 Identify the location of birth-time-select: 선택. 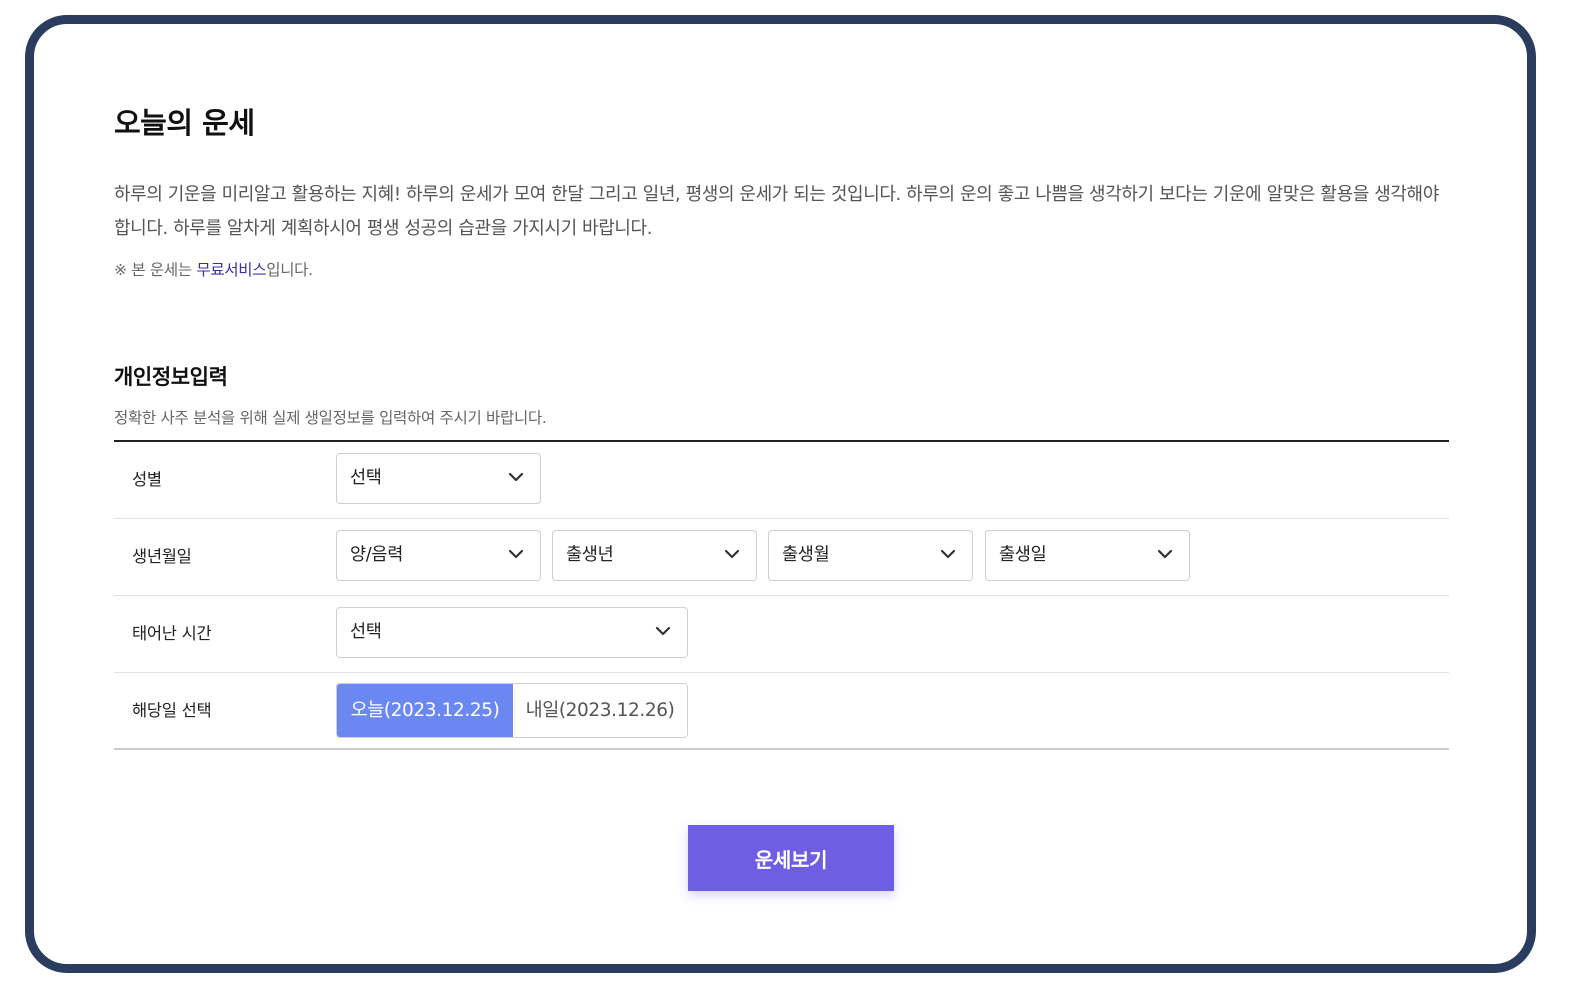
(512, 632).